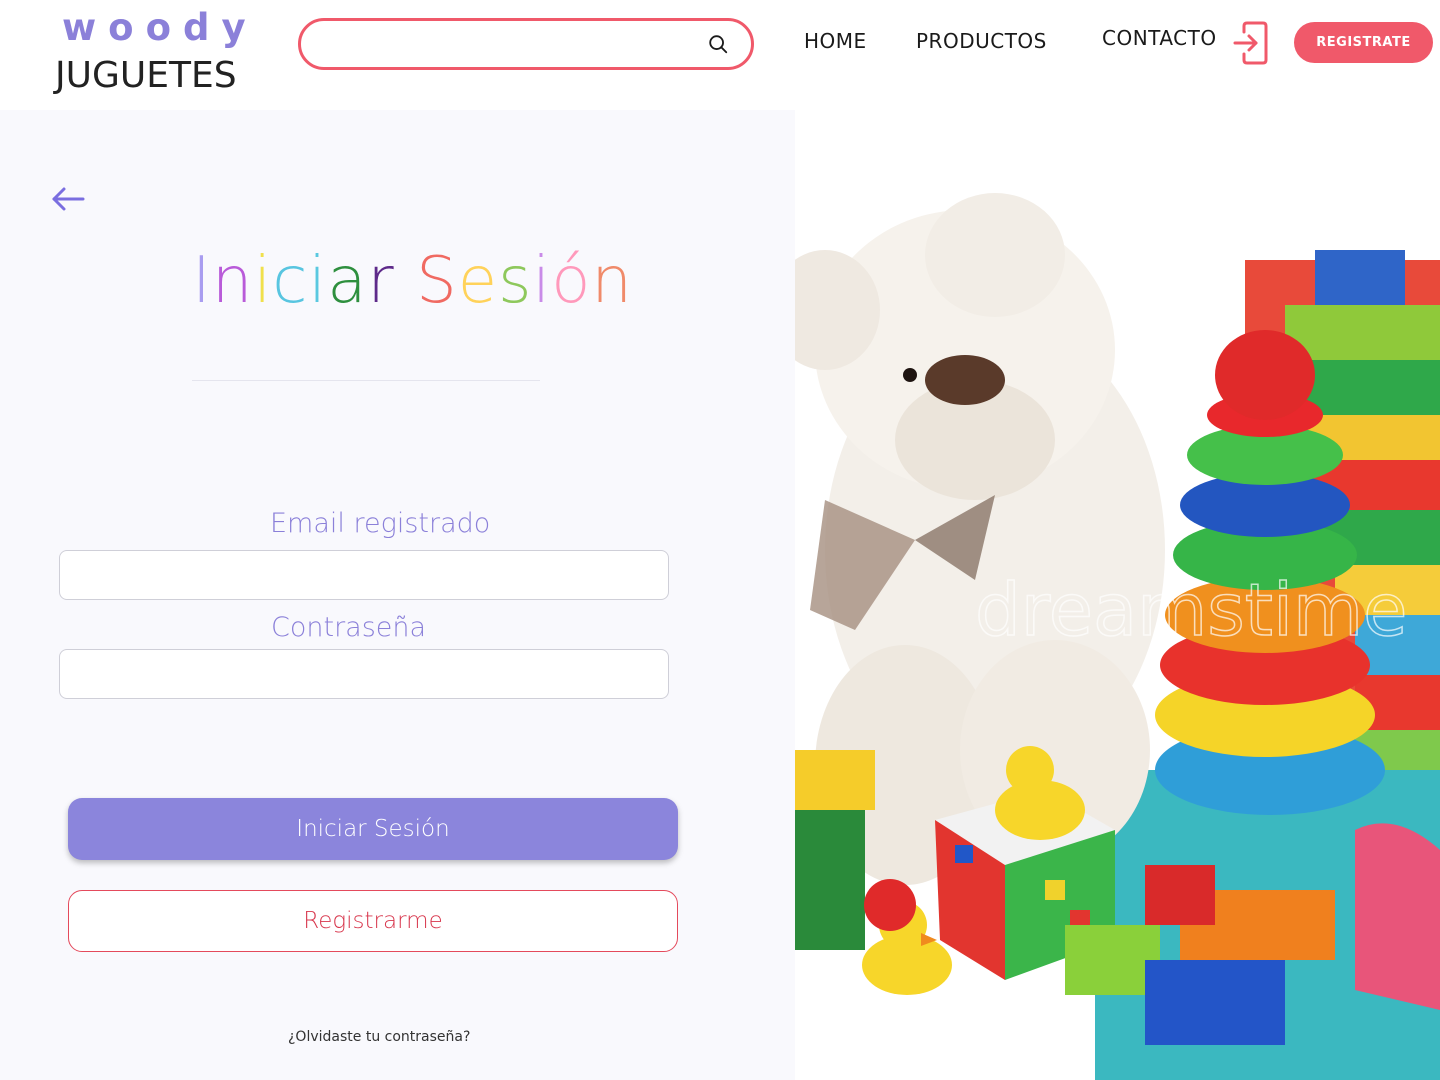 This screenshot has height=1080, width=1440. I want to click on block-yellow, so click(835, 780).